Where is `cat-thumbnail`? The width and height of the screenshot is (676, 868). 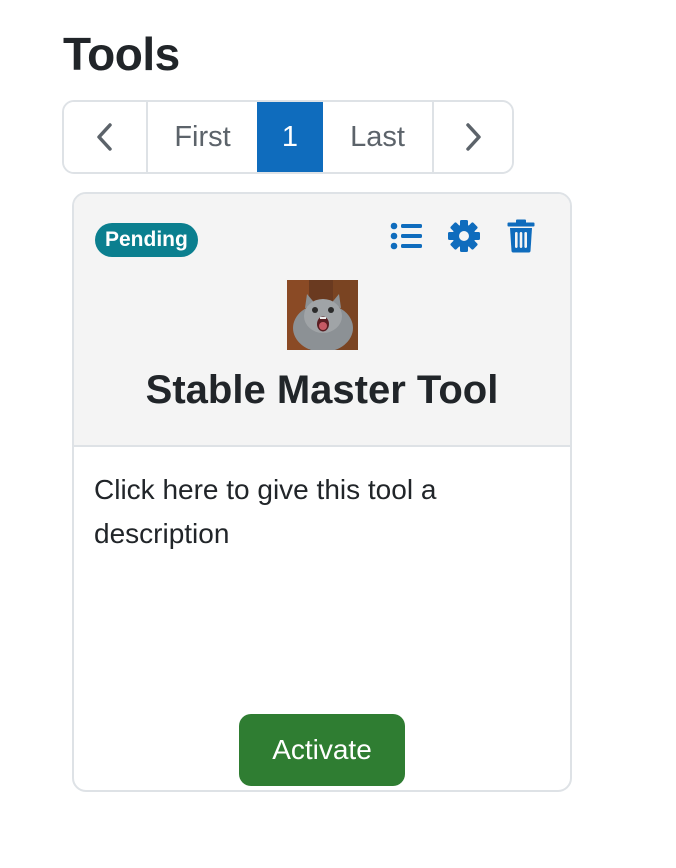 cat-thumbnail is located at coordinates (322, 315).